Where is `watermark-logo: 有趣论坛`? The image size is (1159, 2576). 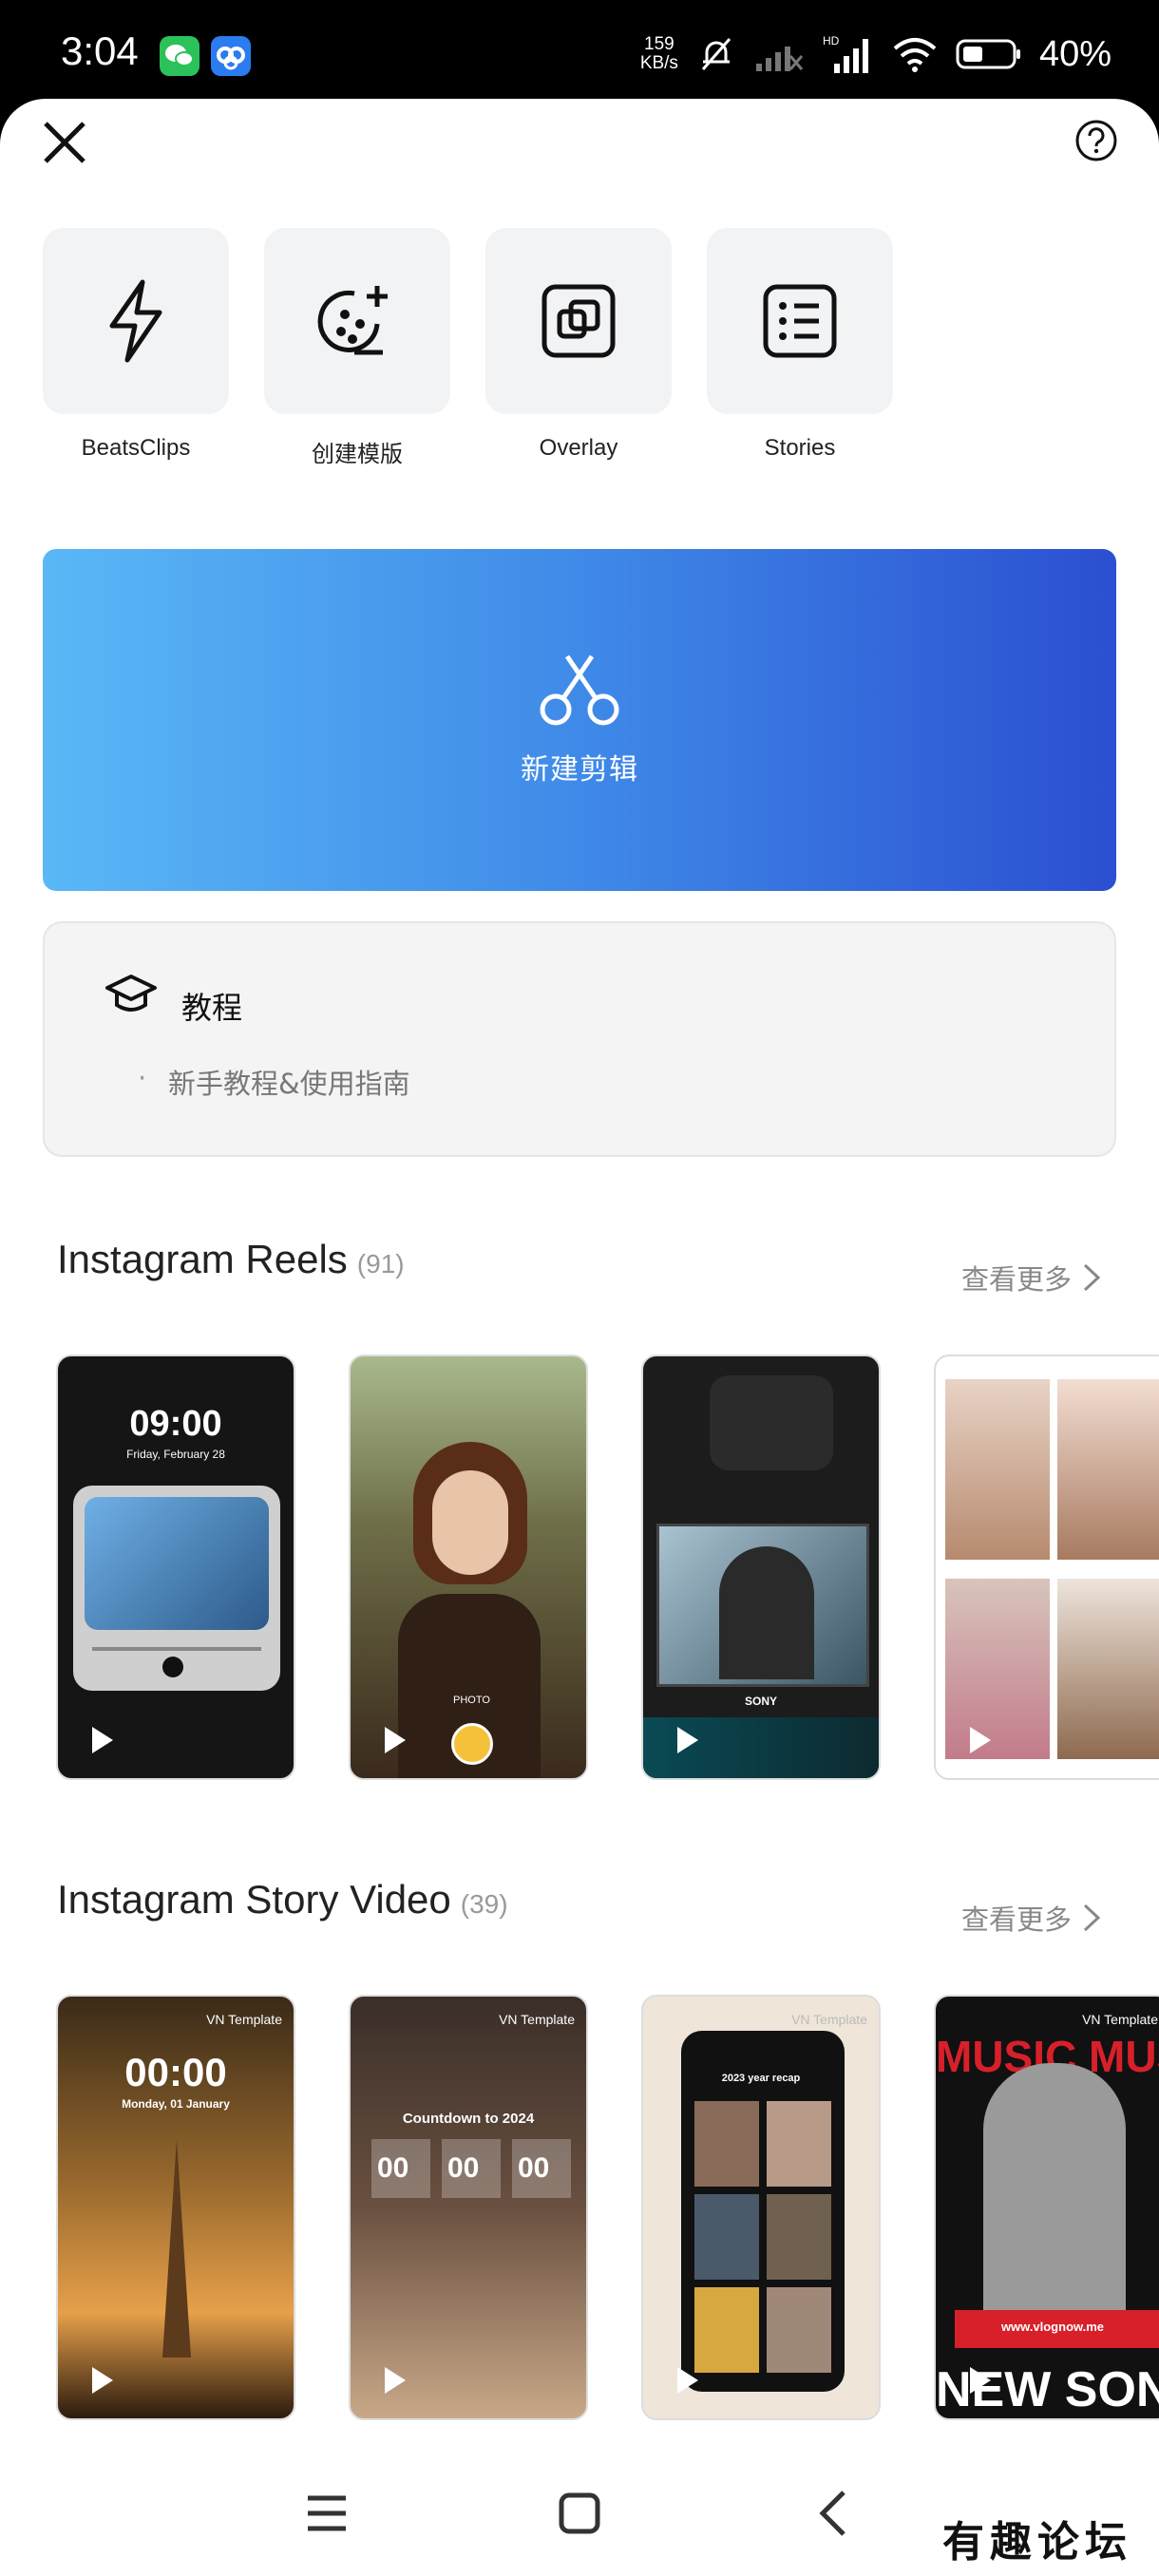
watermark-logo: 有趣论坛 is located at coordinates (1037, 2542).